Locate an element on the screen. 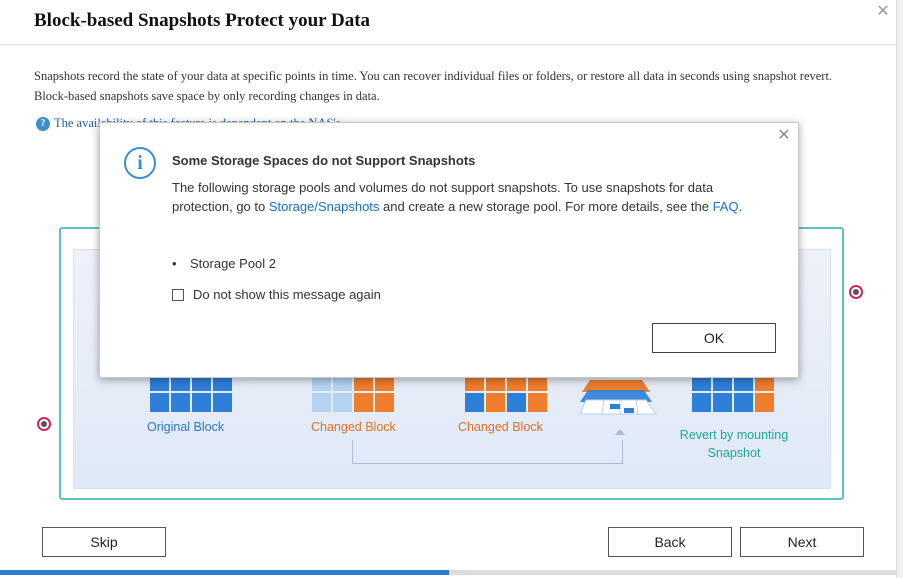  wizard-progress-bar is located at coordinates (448, 572).